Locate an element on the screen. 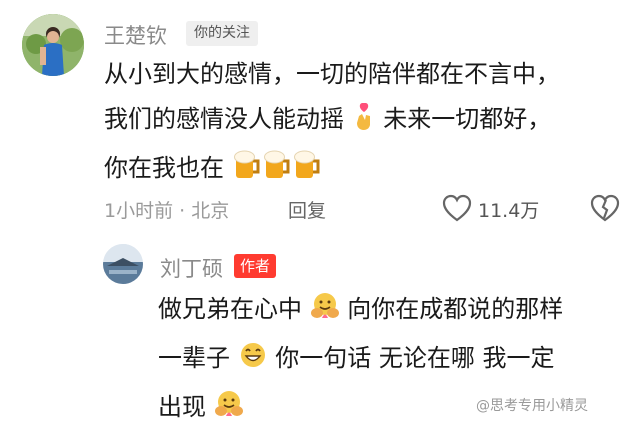 This screenshot has width=640, height=434. reply-username: 刘丁硕 is located at coordinates (191, 268).